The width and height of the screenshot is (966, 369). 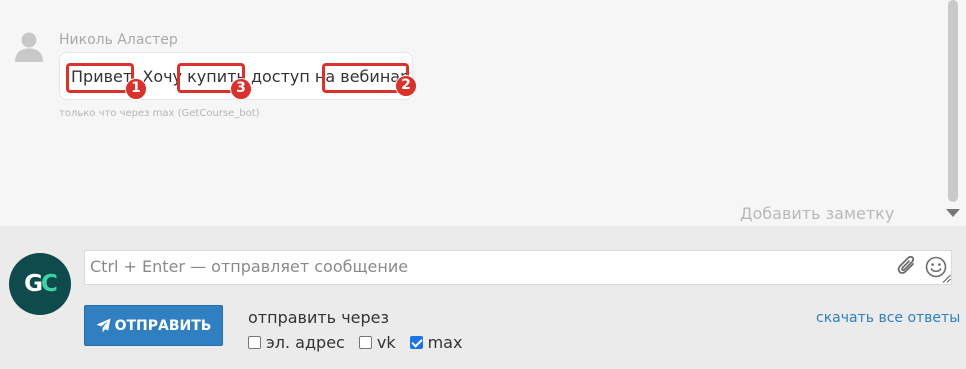 I want to click on scroll-down-arrow-icon, so click(x=953, y=213).